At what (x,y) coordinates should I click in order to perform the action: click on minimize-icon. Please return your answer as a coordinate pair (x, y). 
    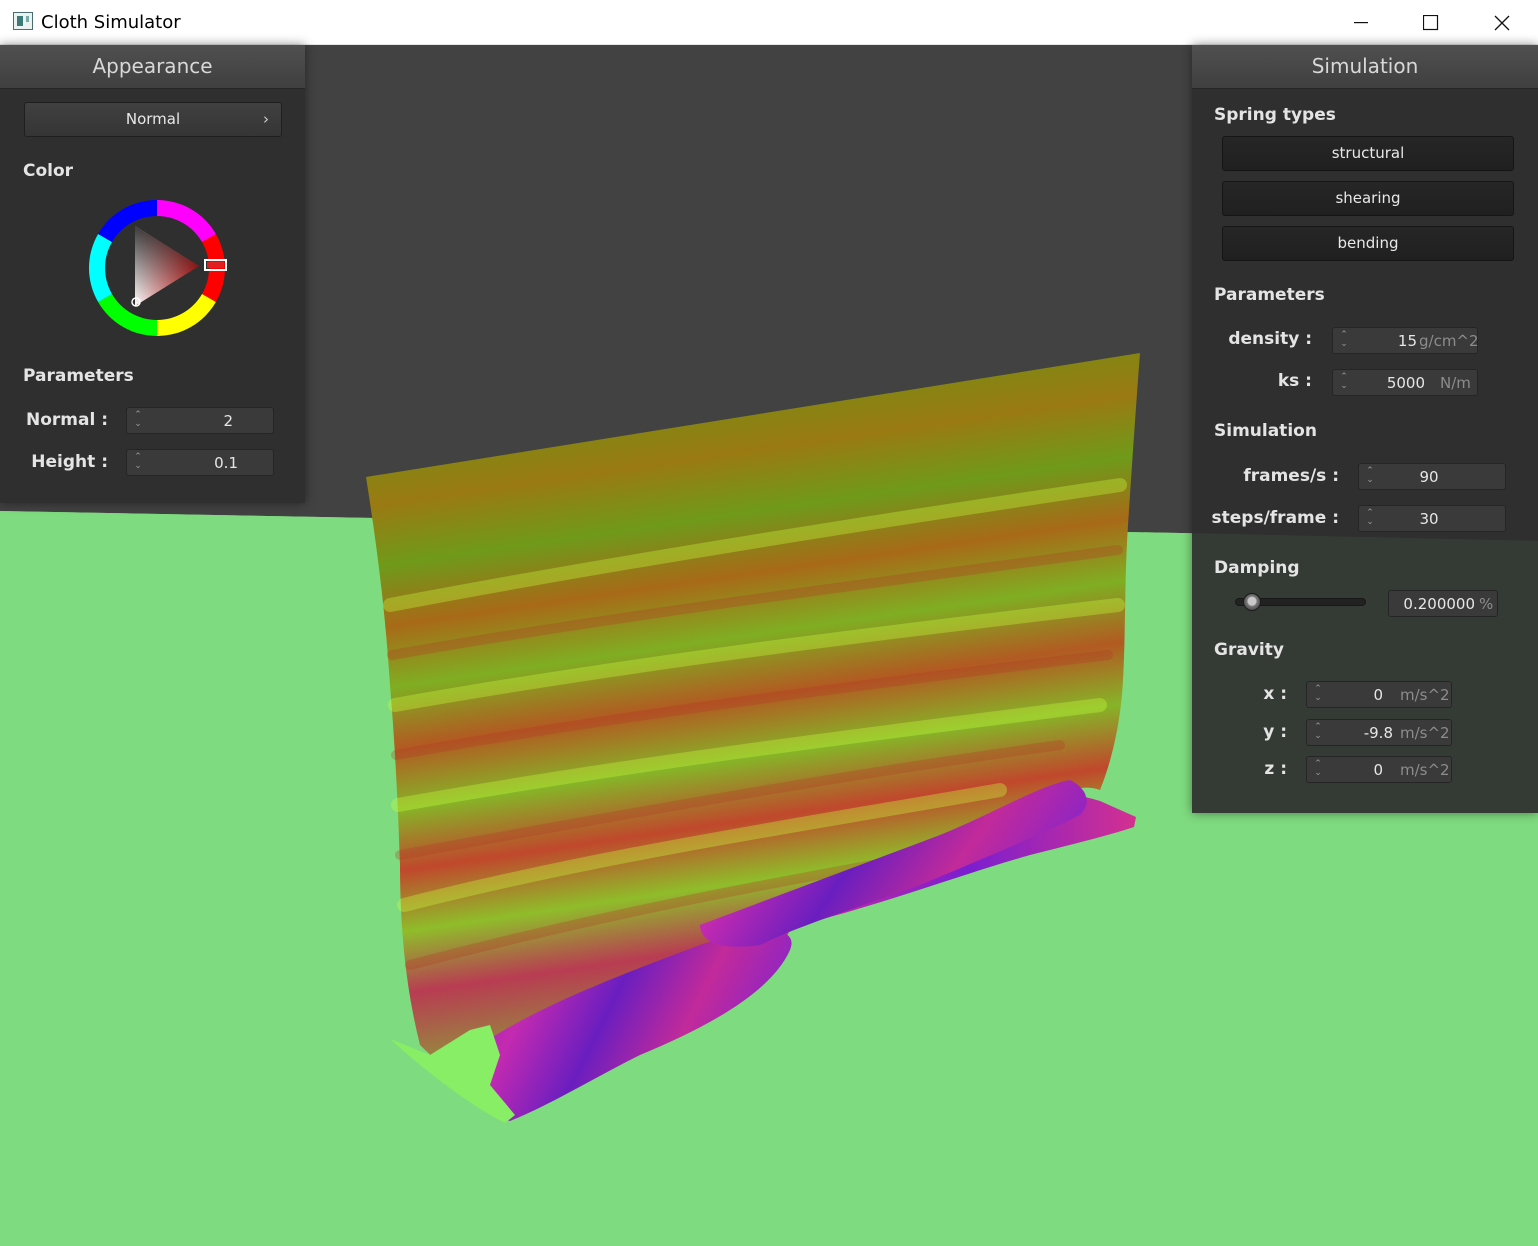
    Looking at the image, I should click on (1361, 22).